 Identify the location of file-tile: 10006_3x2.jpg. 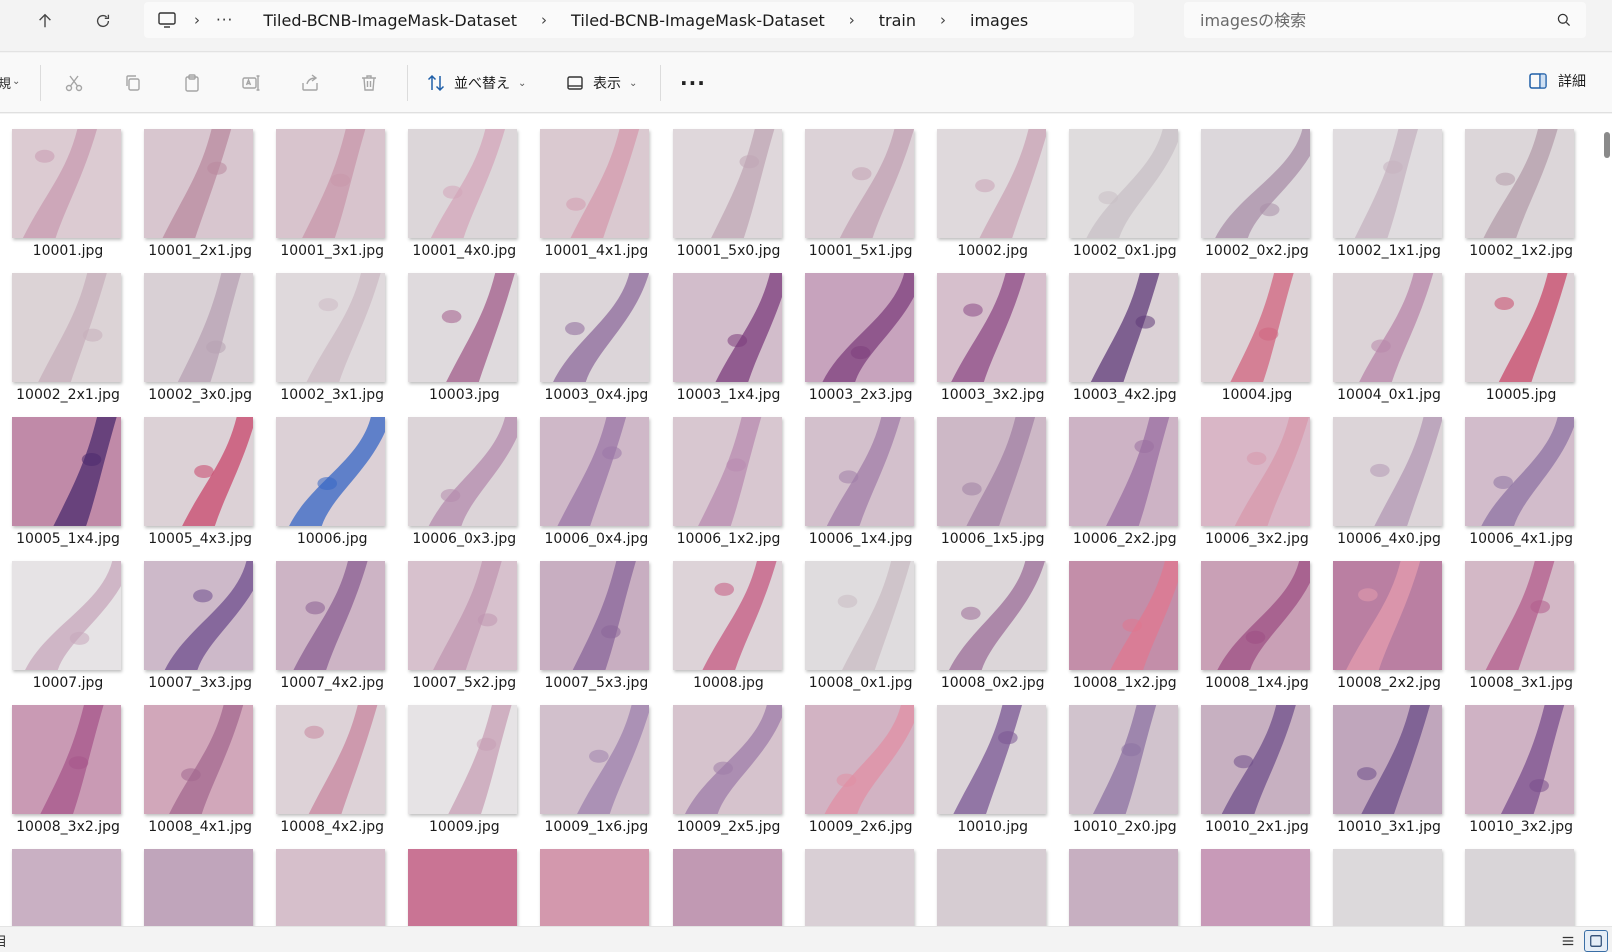
(1255, 474).